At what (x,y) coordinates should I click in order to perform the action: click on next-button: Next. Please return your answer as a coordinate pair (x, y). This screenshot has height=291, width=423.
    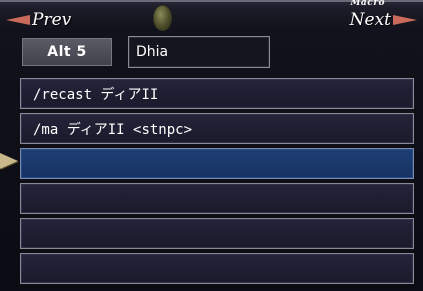
    Looking at the image, I should click on (383, 20).